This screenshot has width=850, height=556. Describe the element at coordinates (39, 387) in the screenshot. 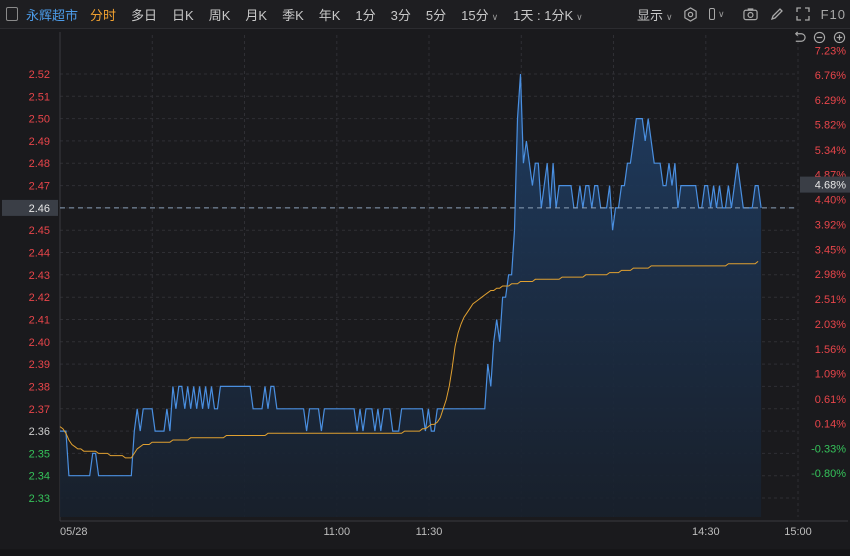

I see `price-tick-label: 2.38` at that location.